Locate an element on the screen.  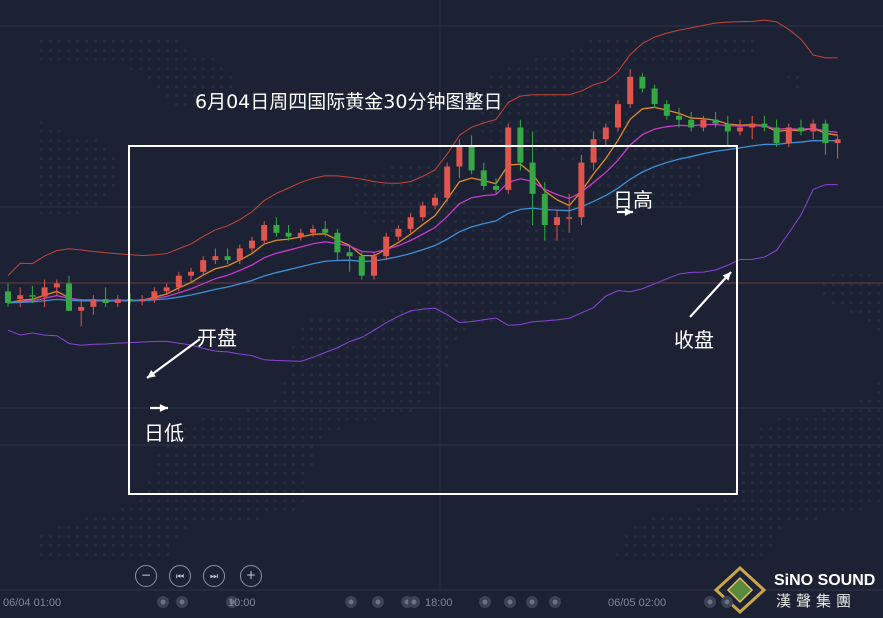
x-tick-label: 18:00 is located at coordinates (439, 603).